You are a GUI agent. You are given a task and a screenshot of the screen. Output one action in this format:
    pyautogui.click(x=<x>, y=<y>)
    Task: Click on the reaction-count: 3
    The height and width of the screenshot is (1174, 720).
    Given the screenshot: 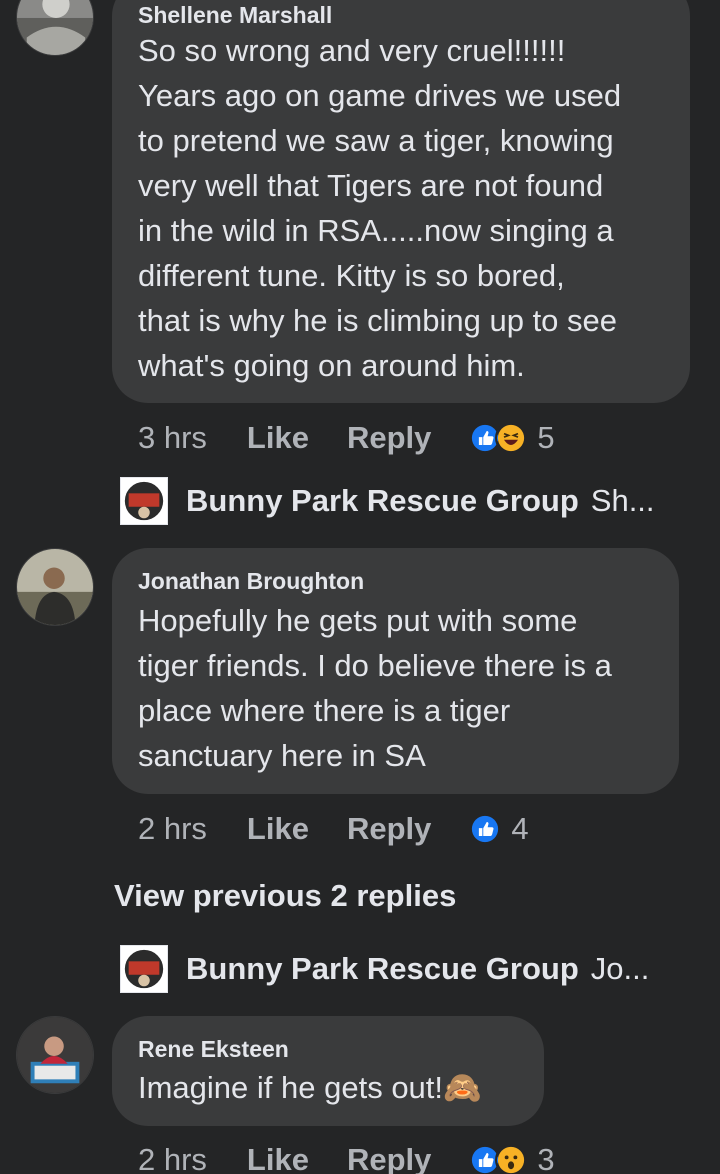 What is the action you would take?
    pyautogui.click(x=546, y=1158)
    